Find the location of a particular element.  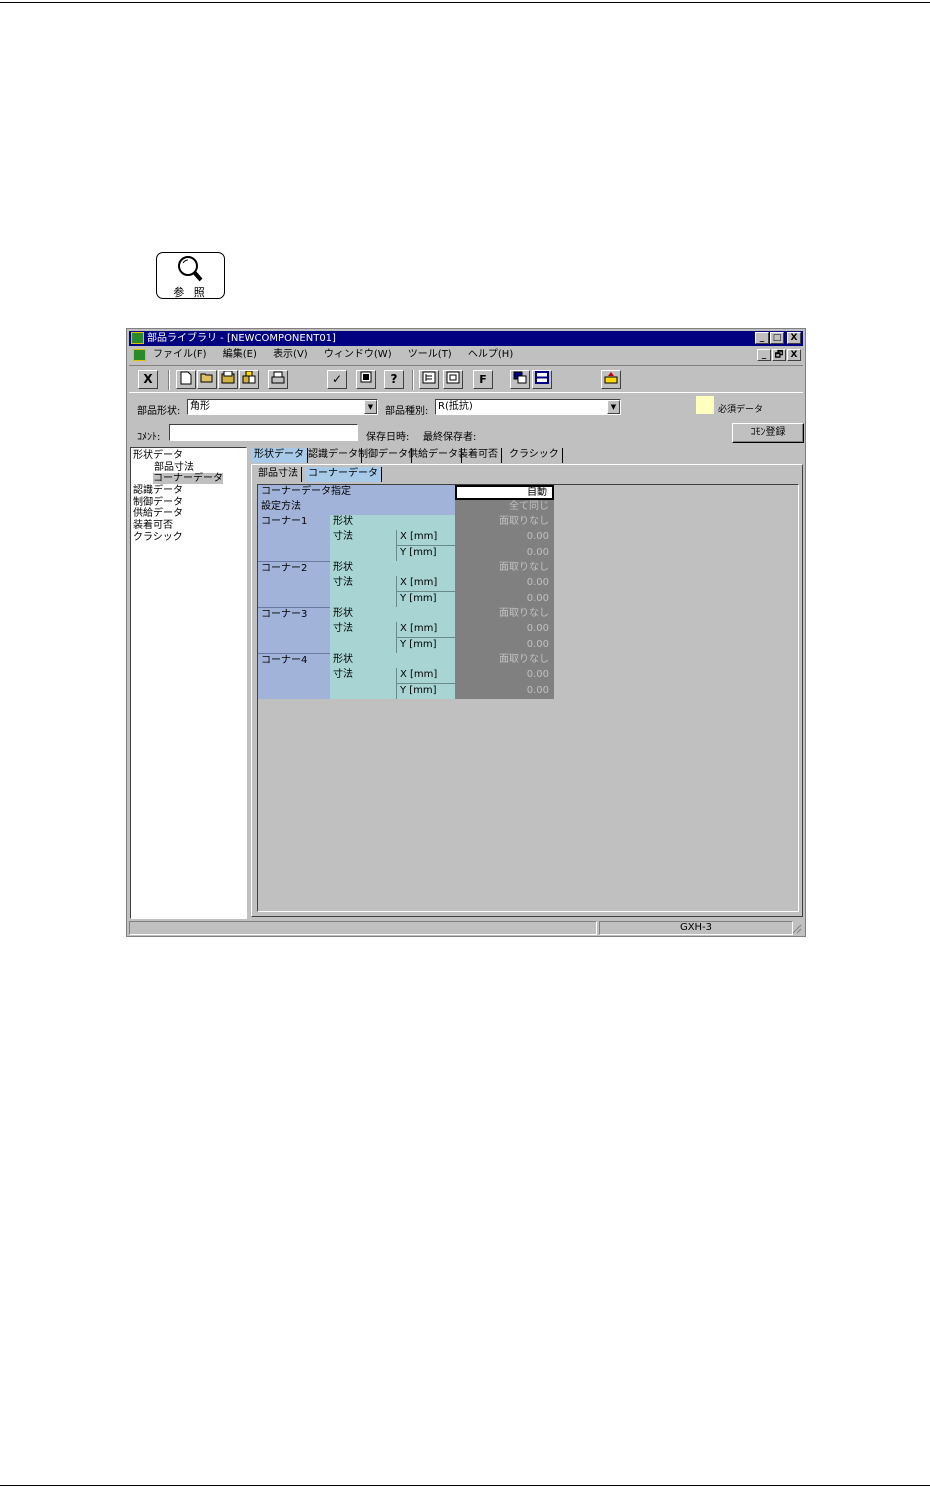

corner-4-label: コーナー4 is located at coordinates (294, 676).